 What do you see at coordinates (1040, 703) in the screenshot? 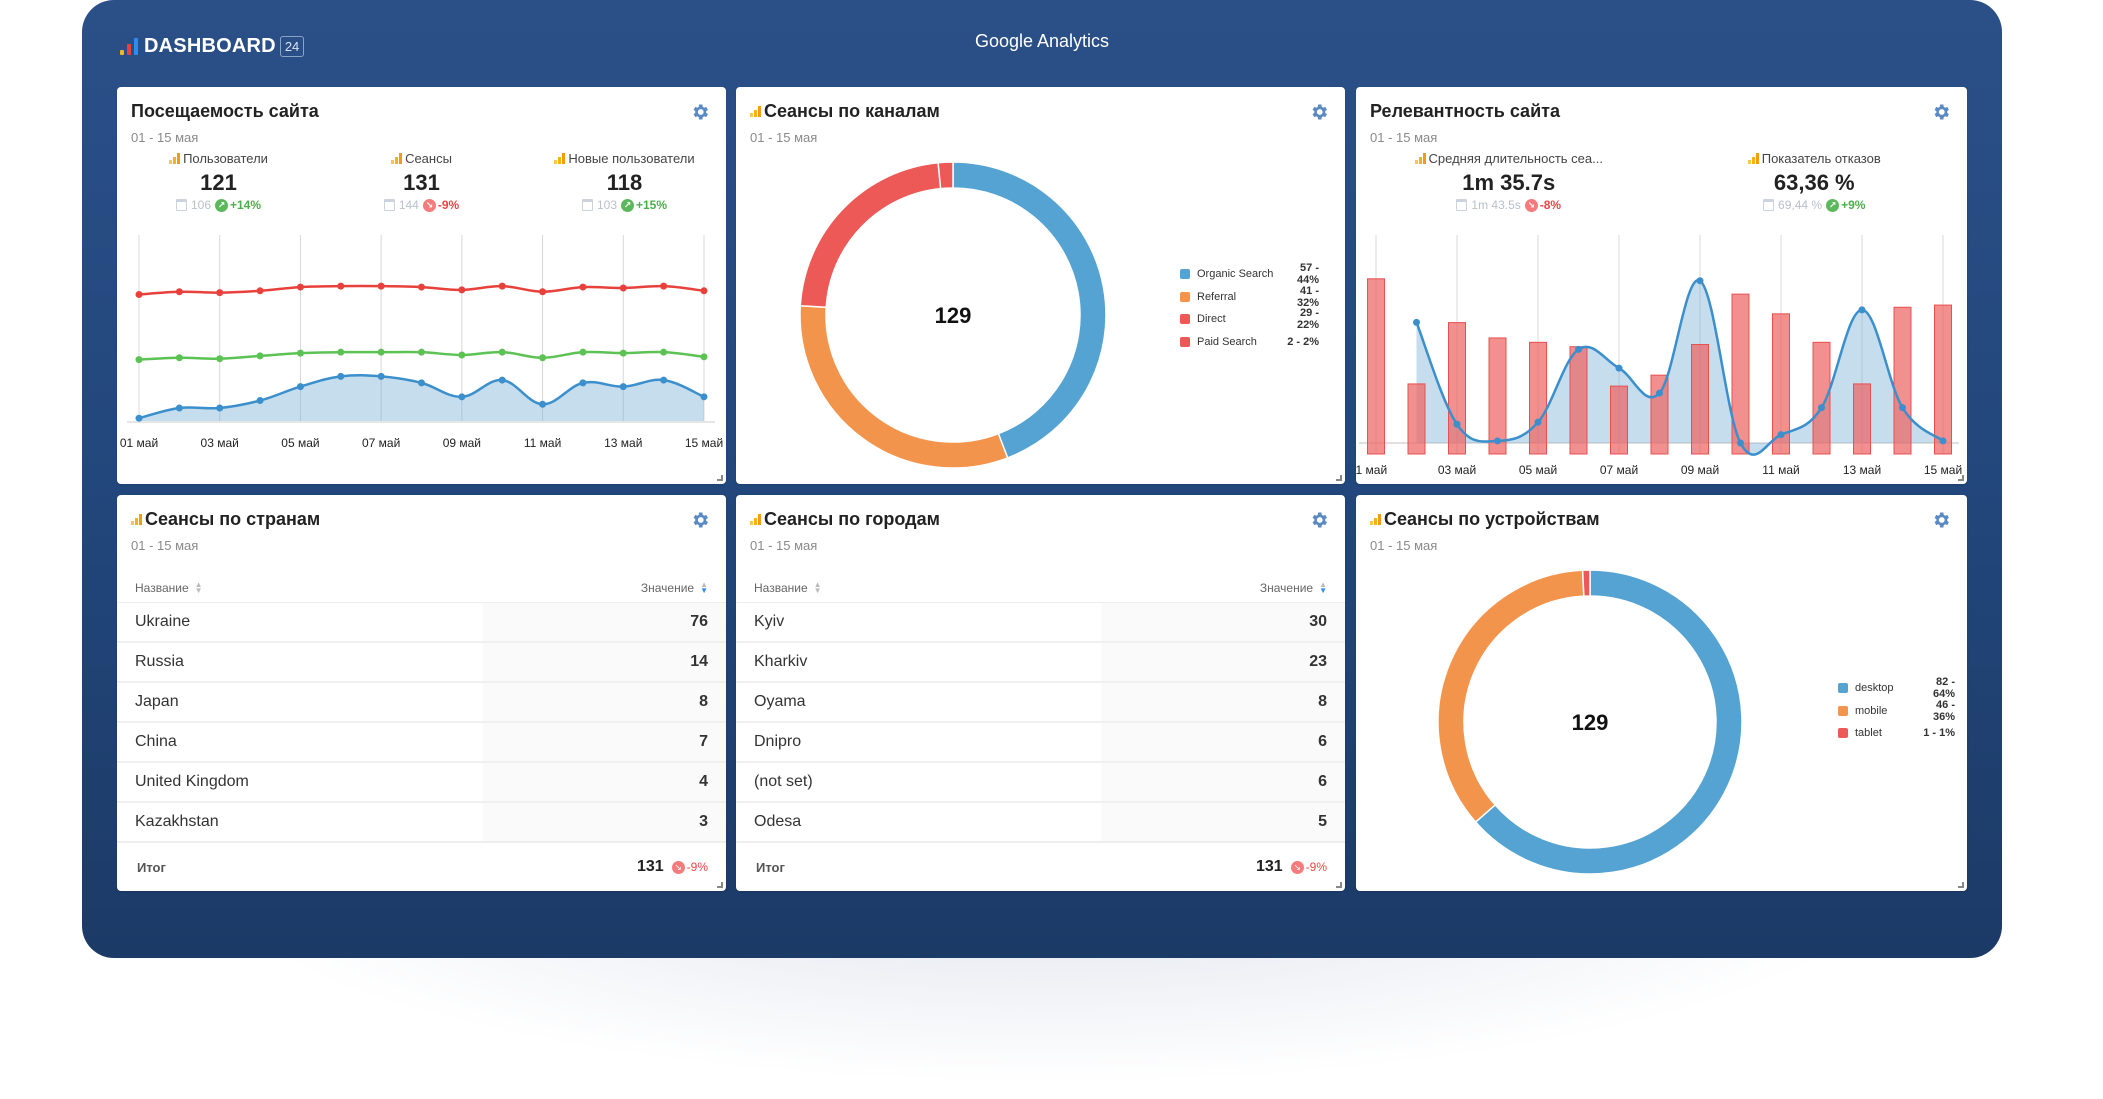
I see `table-row: Oyama 8` at bounding box center [1040, 703].